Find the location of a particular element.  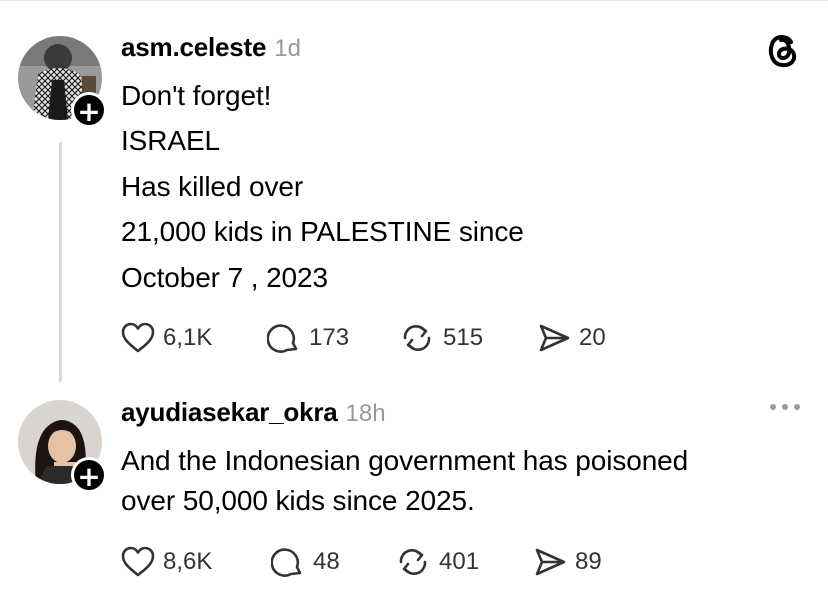

comment-bubble-icon is located at coordinates (286, 562).